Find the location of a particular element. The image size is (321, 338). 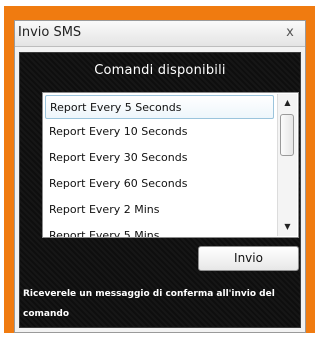

close-button: x is located at coordinates (290, 33).